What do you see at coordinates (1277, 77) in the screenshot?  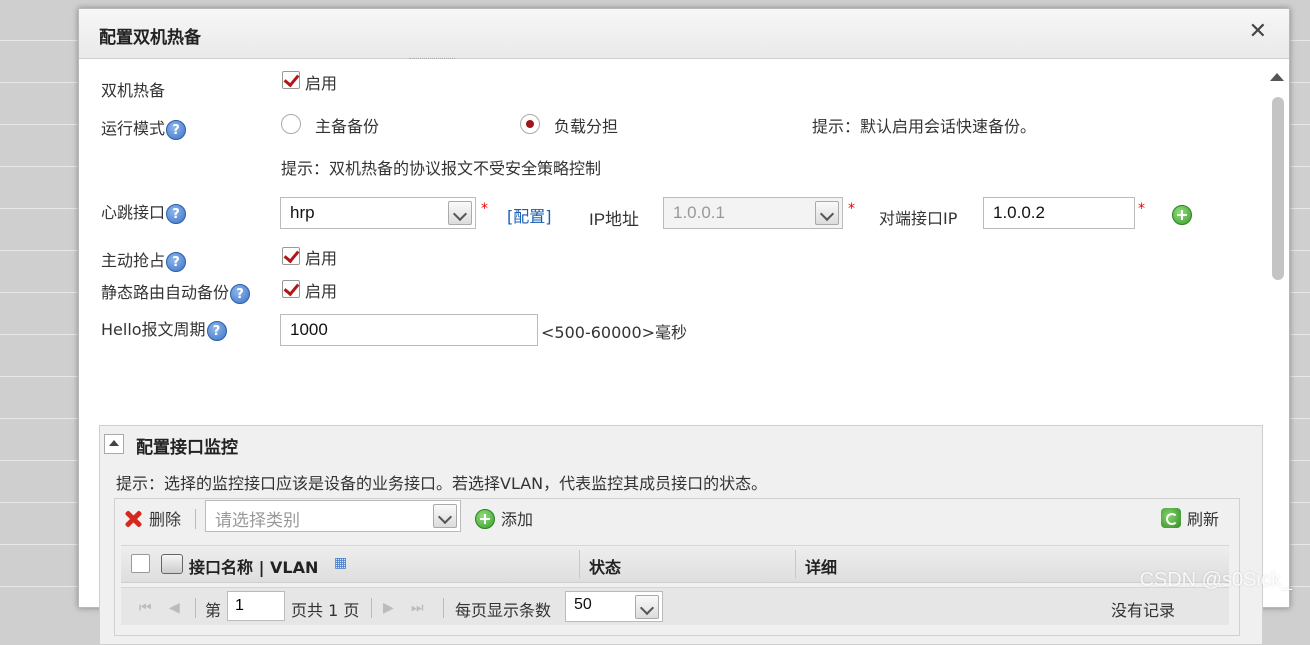 I see `scroll-up-arrow-icon` at bounding box center [1277, 77].